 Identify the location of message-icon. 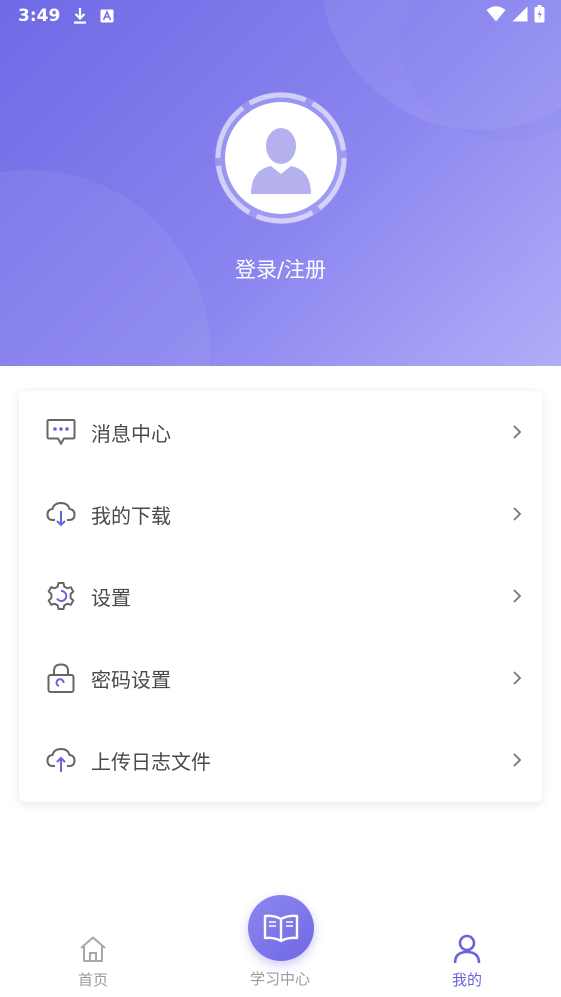
(61, 432).